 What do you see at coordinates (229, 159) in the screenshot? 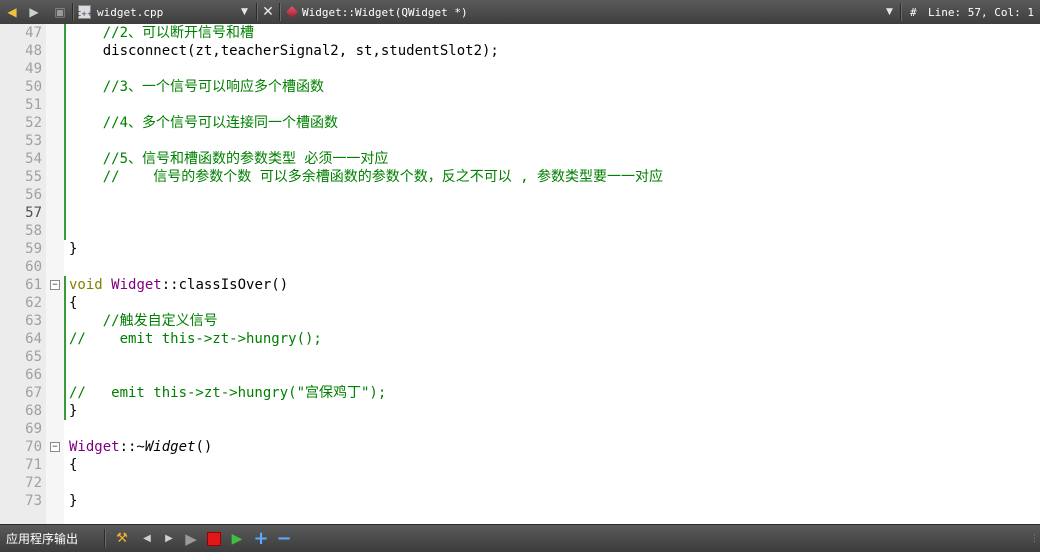
I see `code-token: //5、信号和槽函数的参数类型 必须一一对应` at bounding box center [229, 159].